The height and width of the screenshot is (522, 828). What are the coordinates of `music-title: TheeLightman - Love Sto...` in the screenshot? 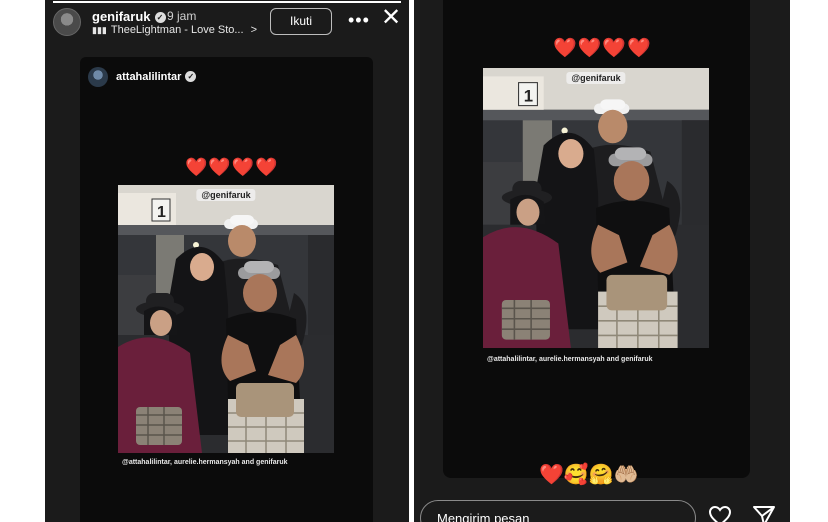 It's located at (177, 30).